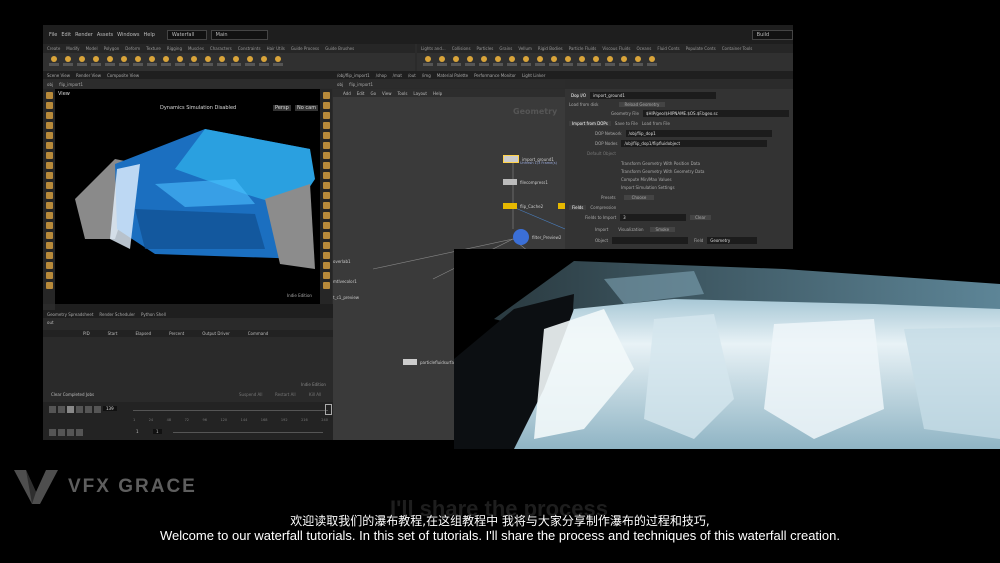 This screenshot has height=563, width=1000. I want to click on shelf-tool-distant-light, so click(512, 62).